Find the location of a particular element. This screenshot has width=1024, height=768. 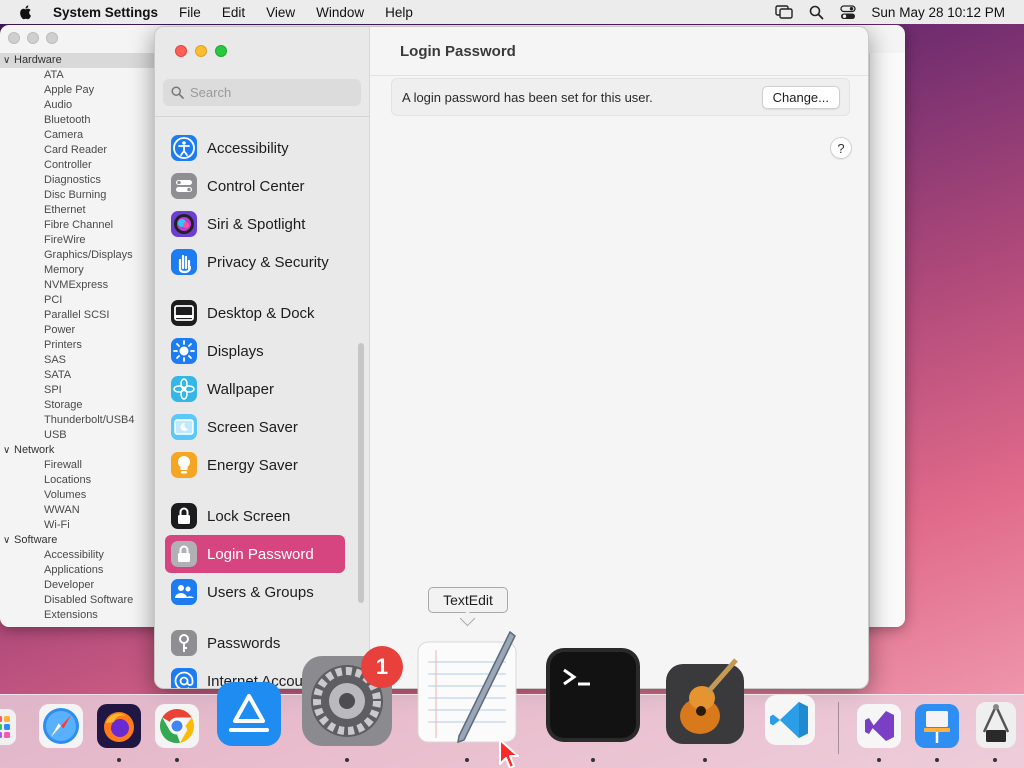

sysinfo-item: WWAN is located at coordinates (77, 510).